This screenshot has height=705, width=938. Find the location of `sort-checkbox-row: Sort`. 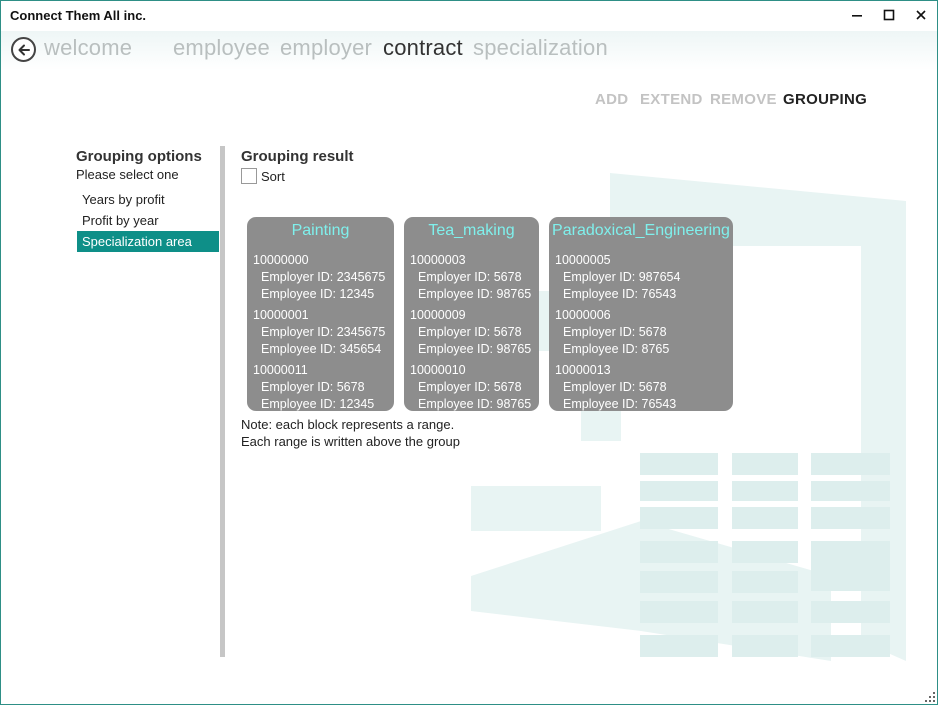

sort-checkbox-row: Sort is located at coordinates (263, 176).